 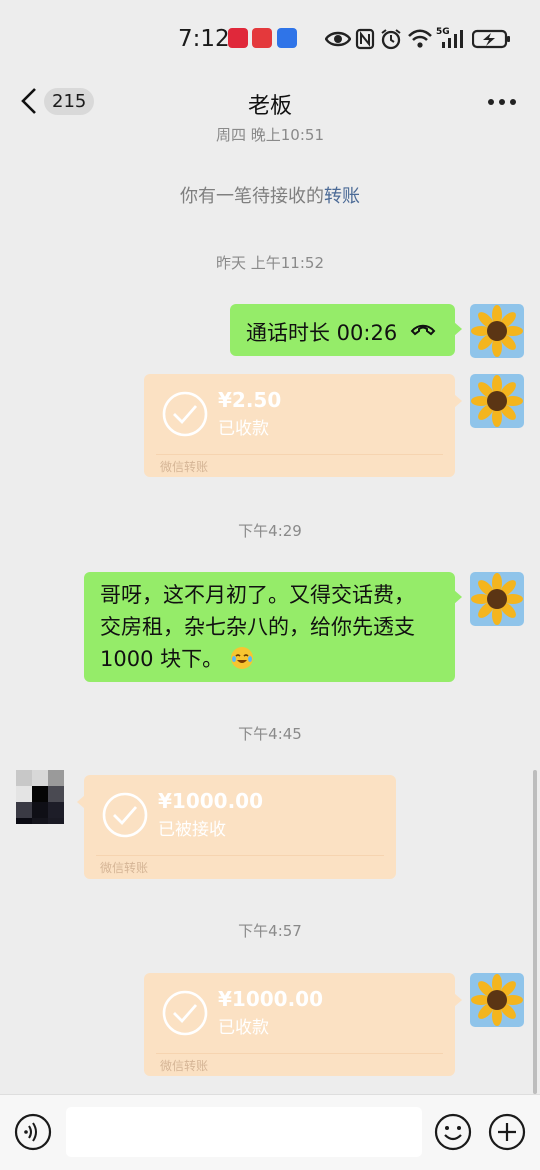 What do you see at coordinates (423, 330) in the screenshot?
I see `phone-hangup-icon` at bounding box center [423, 330].